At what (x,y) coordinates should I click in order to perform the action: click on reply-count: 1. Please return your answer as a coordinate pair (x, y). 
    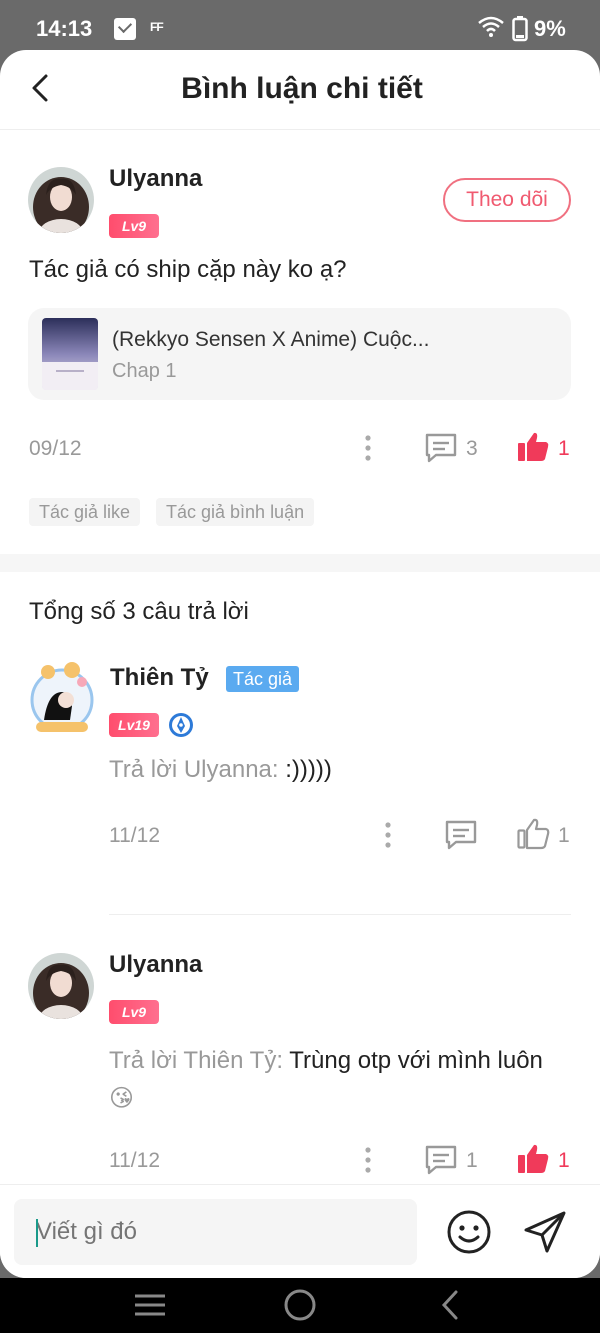
    Looking at the image, I should click on (472, 1160).